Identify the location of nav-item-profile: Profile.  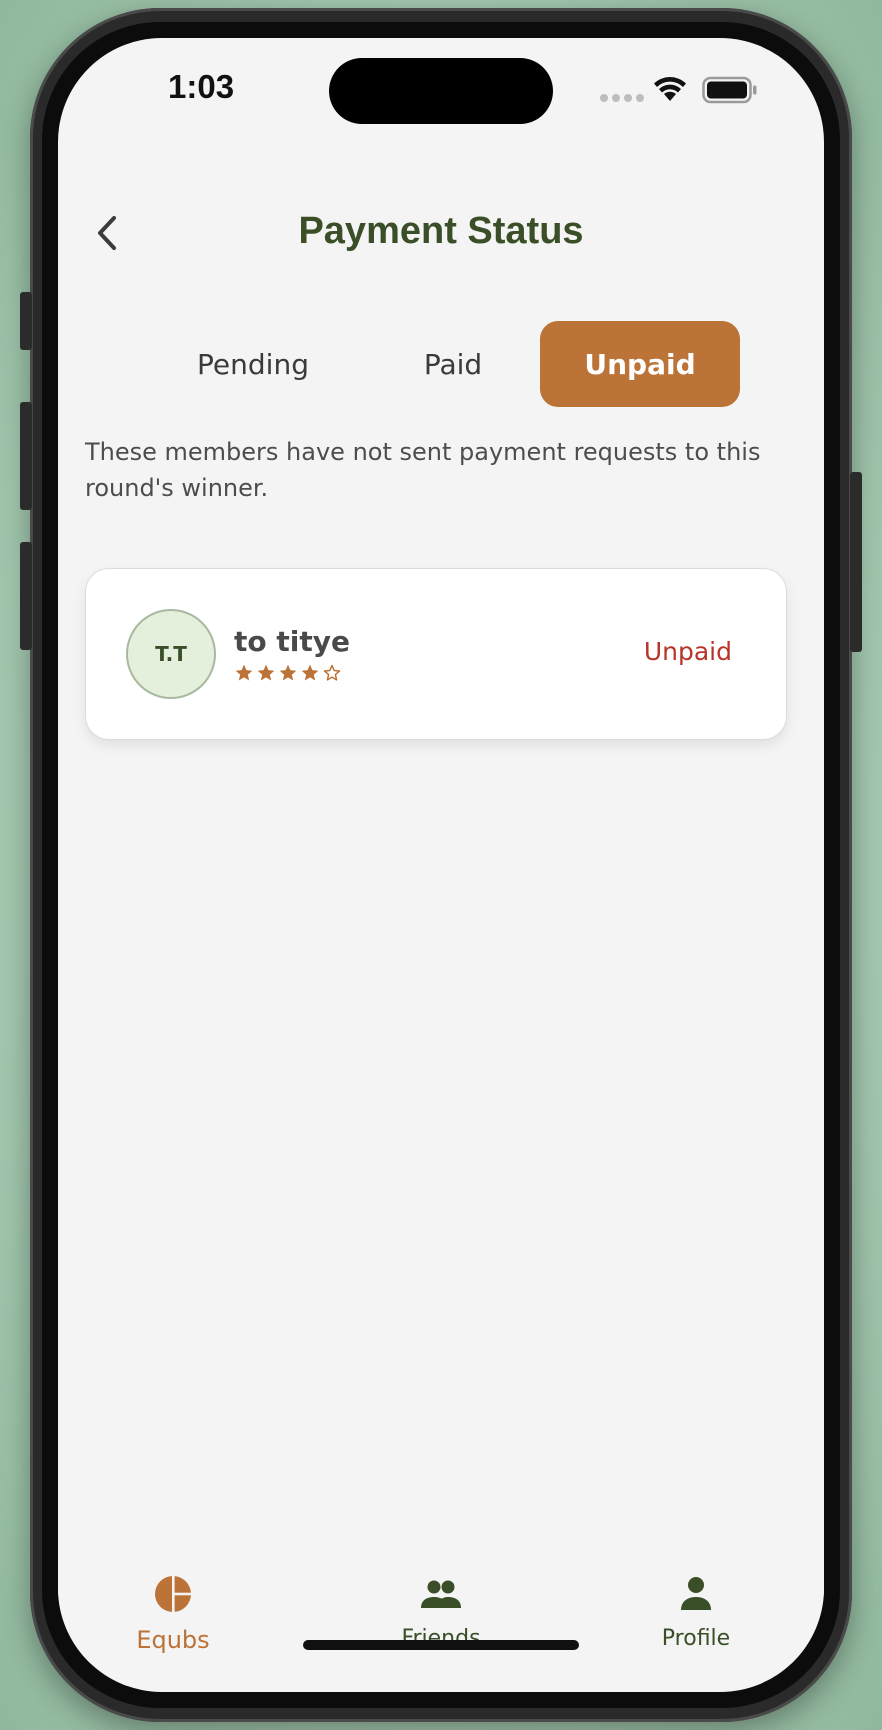
(696, 1612).